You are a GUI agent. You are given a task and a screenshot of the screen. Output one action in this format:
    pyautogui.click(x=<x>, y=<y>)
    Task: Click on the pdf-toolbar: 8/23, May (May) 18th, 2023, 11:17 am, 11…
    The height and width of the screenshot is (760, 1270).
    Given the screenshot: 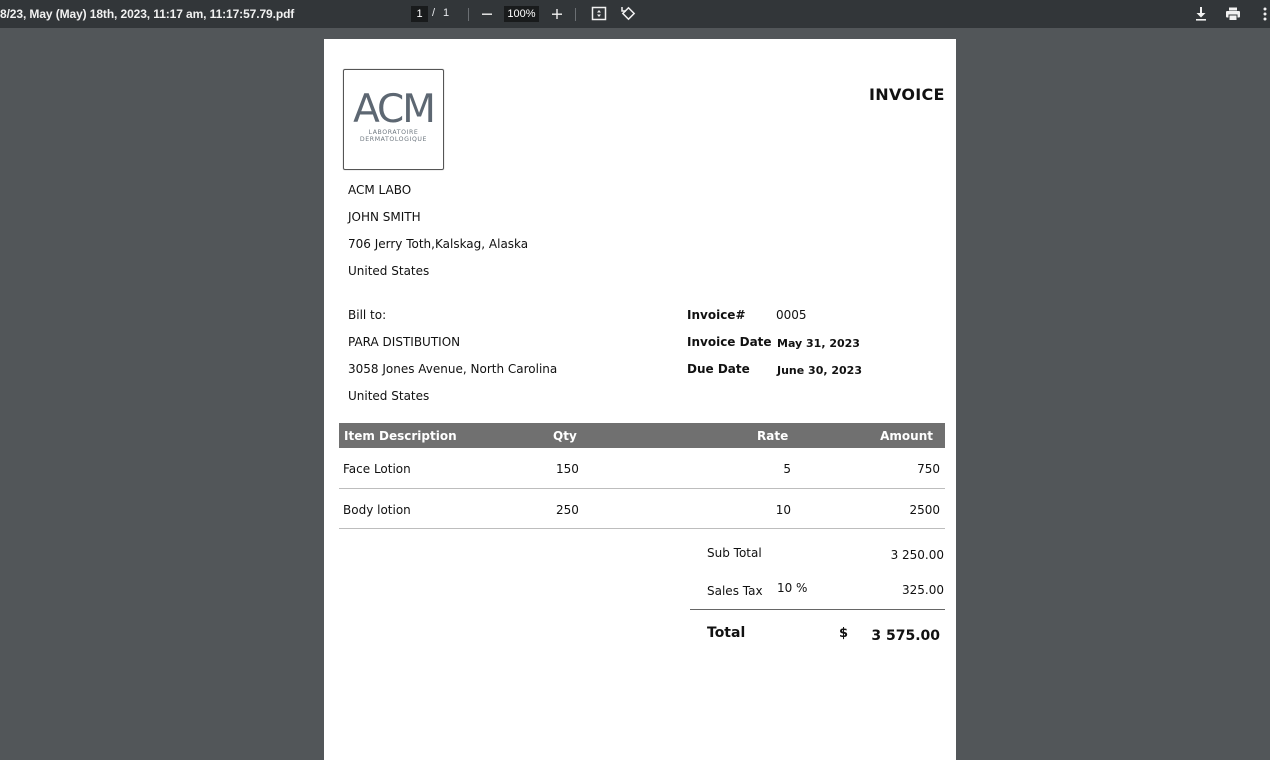 What is the action you would take?
    pyautogui.click(x=635, y=14)
    